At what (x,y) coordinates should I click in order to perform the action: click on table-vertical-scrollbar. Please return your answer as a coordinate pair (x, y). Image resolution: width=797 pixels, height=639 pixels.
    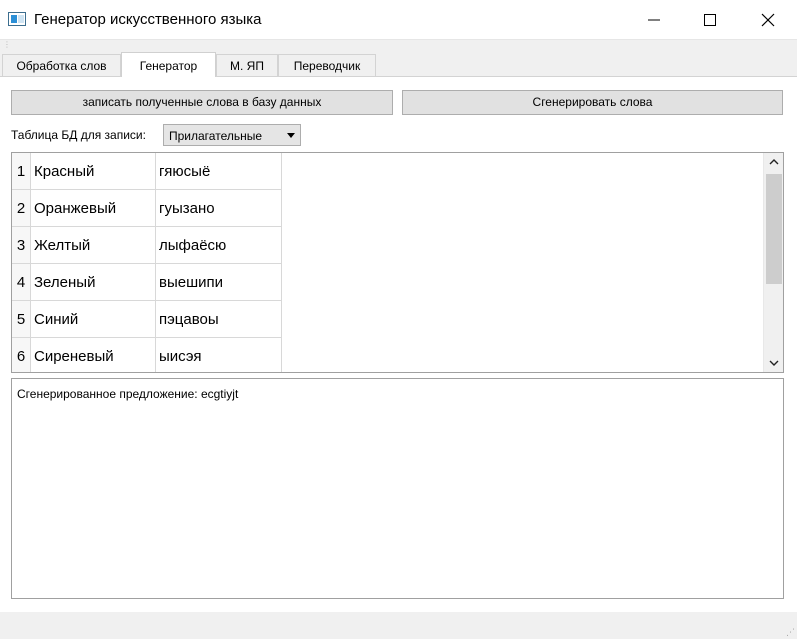
    Looking at the image, I should click on (773, 262).